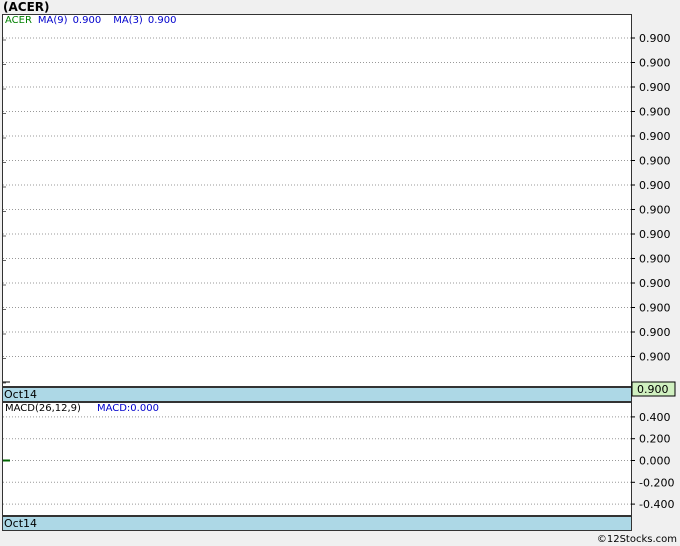 Image resolution: width=680 pixels, height=546 pixels. I want to click on macd-tick-label: -0.400, so click(656, 504).